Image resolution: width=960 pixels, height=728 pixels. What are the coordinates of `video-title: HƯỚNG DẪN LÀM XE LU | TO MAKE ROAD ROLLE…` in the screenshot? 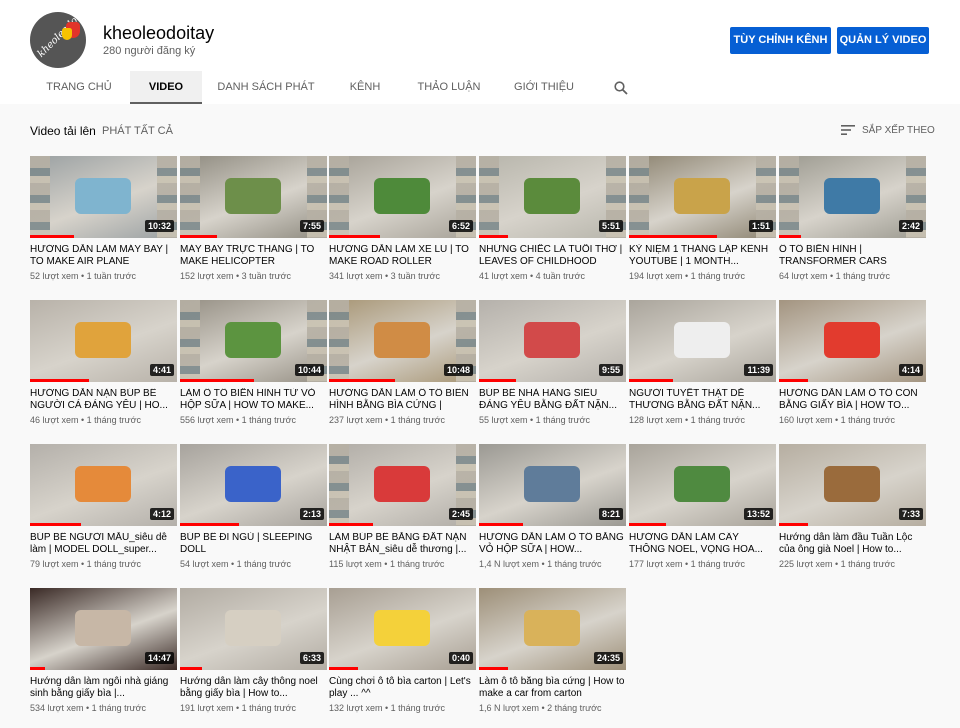 It's located at (402, 256).